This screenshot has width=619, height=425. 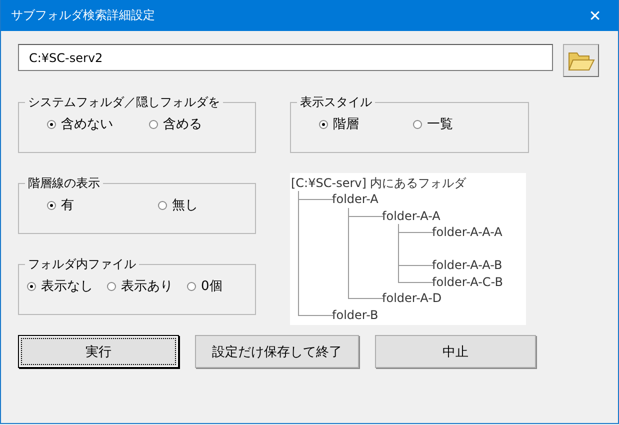 What do you see at coordinates (412, 298) in the screenshot?
I see `tree-item: folder-A-D` at bounding box center [412, 298].